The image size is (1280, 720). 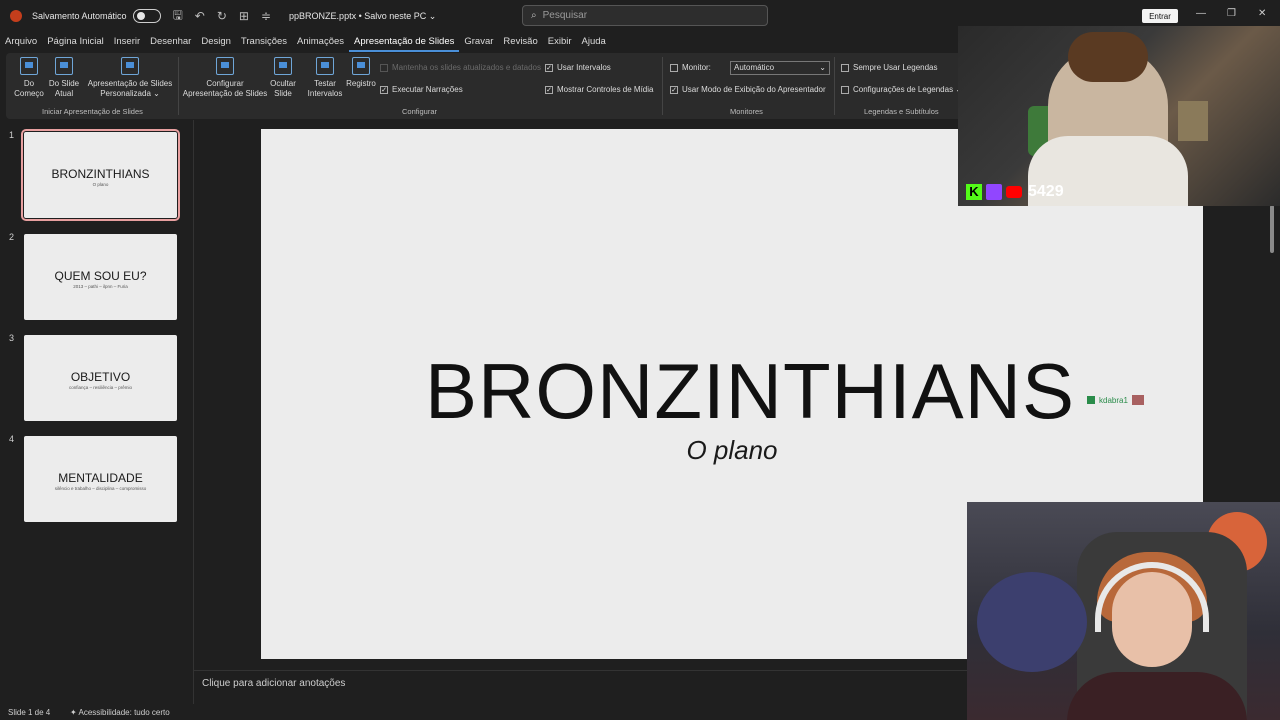 I want to click on emote-icon, so click(x=1137, y=400).